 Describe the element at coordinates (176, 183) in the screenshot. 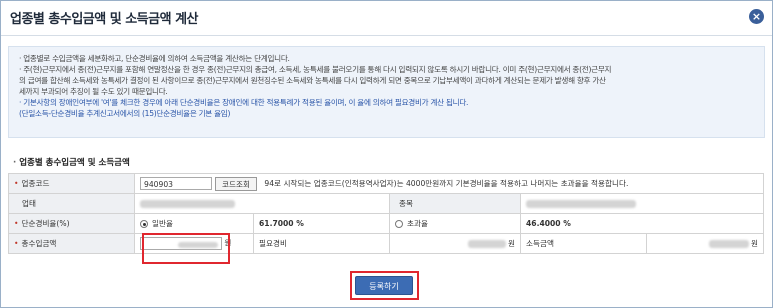

I see `industry-code-input: 940903` at that location.